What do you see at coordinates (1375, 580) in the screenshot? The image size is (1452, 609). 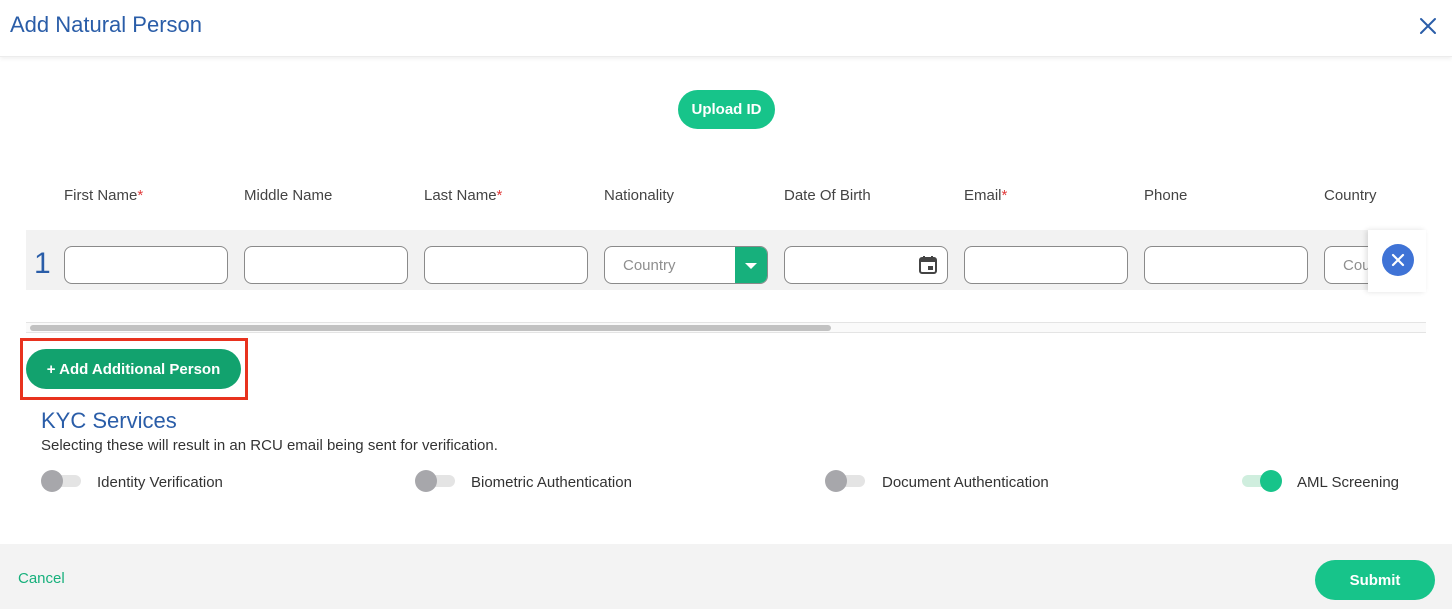 I see `submit-button: Submit` at bounding box center [1375, 580].